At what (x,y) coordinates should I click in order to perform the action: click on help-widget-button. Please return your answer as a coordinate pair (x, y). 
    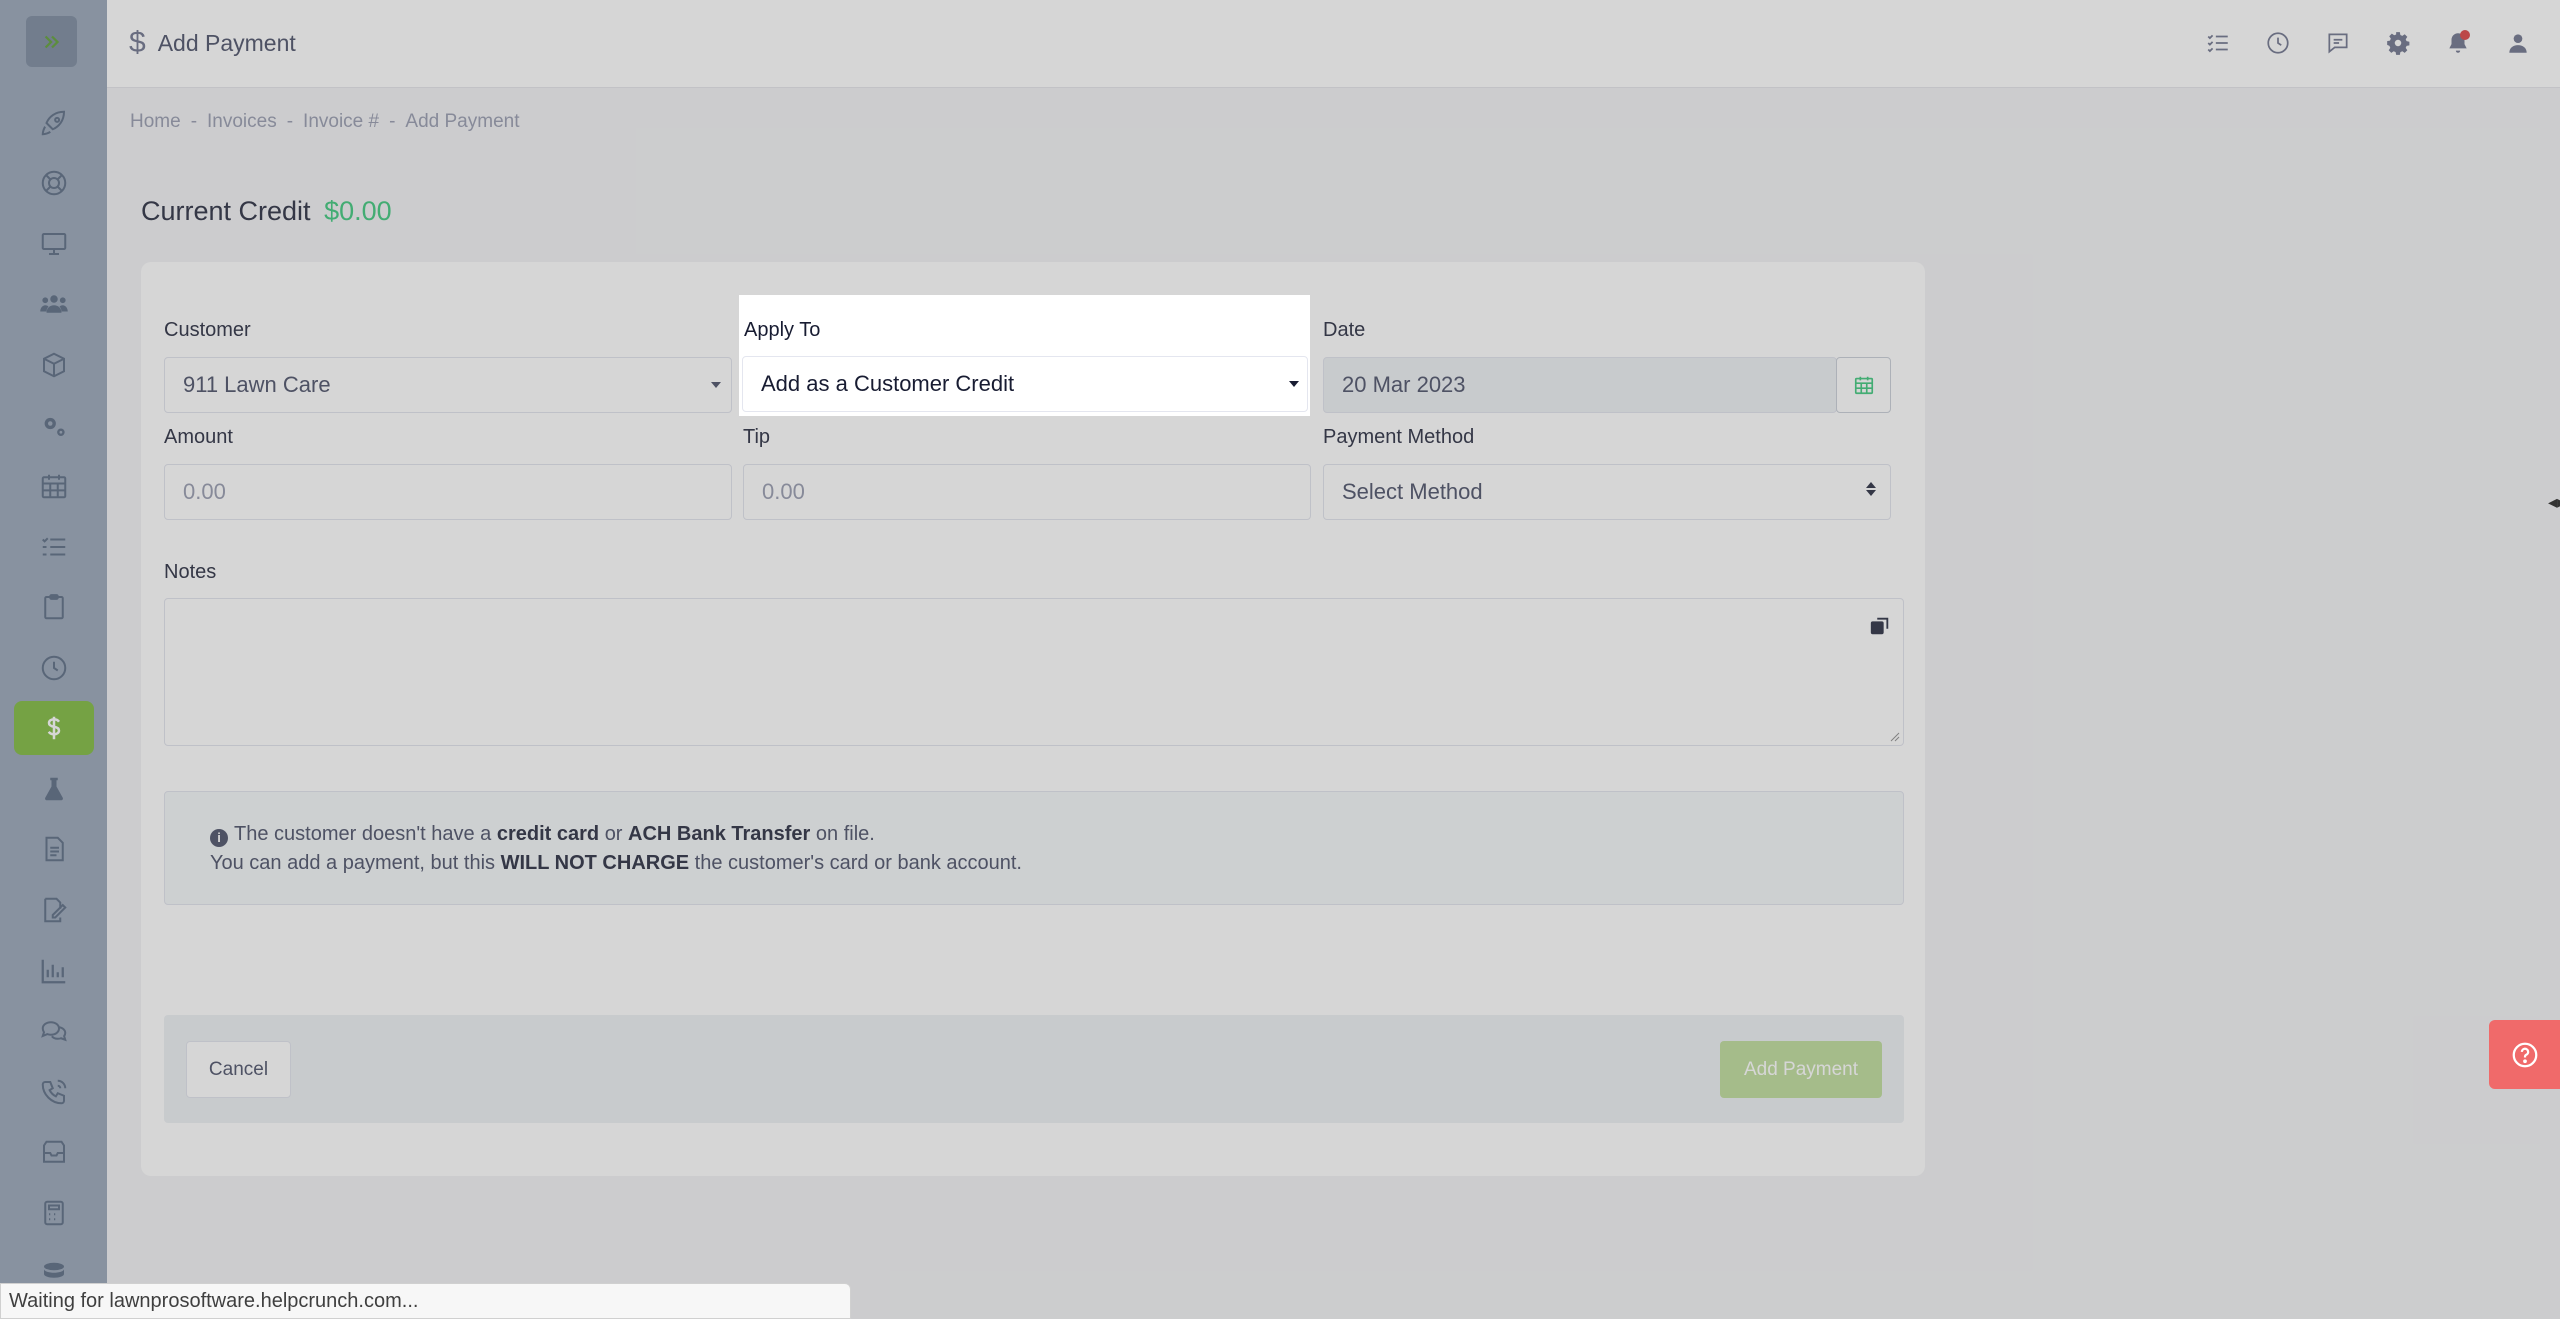
    Looking at the image, I should click on (2524, 1054).